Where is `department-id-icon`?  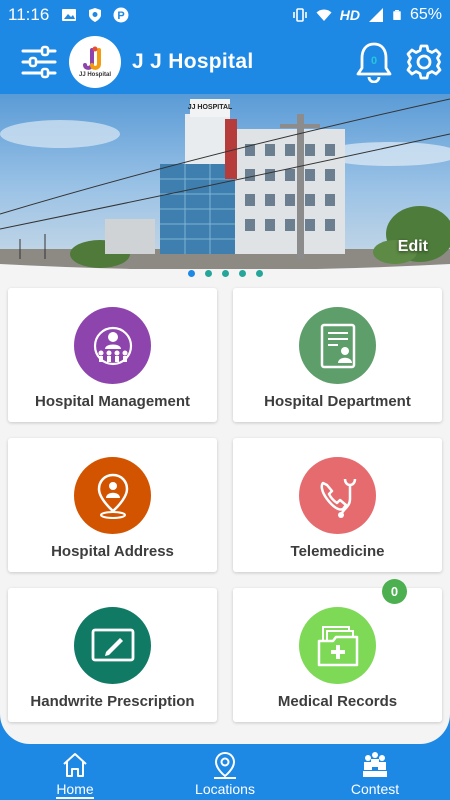
department-id-icon is located at coordinates (337, 345).